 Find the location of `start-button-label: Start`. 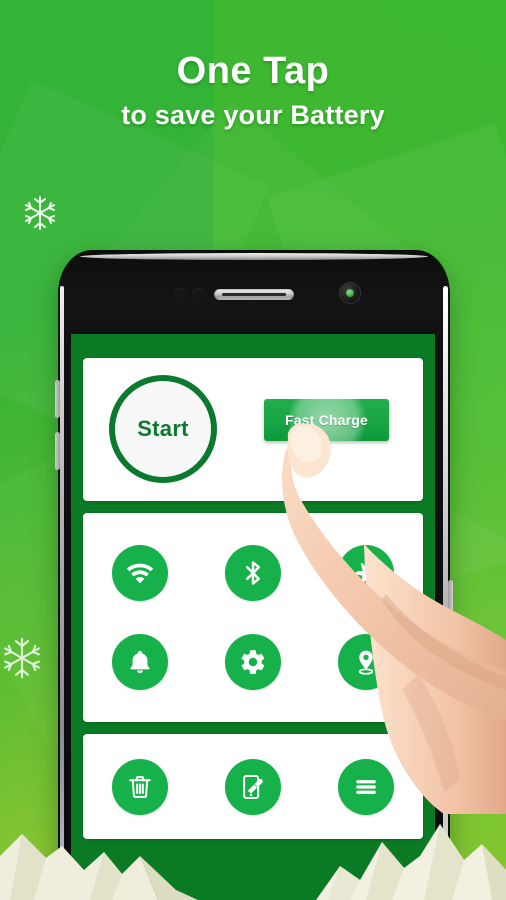

start-button-label: Start is located at coordinates (163, 428).